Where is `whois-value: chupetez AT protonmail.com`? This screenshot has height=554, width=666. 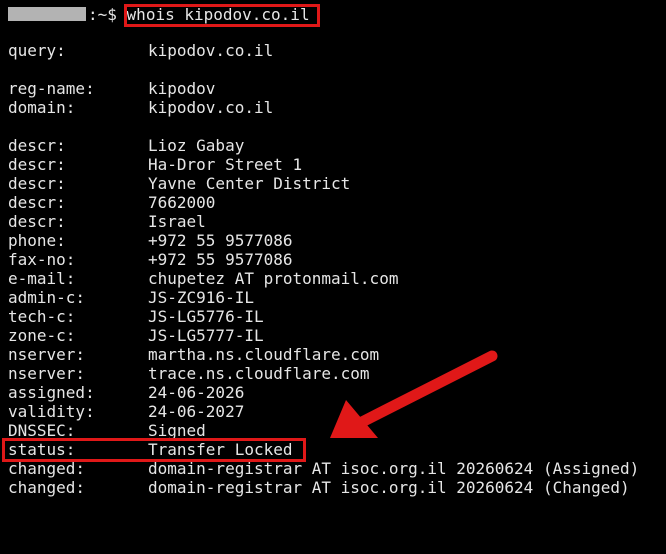 whois-value: chupetez AT protonmail.com is located at coordinates (273, 278).